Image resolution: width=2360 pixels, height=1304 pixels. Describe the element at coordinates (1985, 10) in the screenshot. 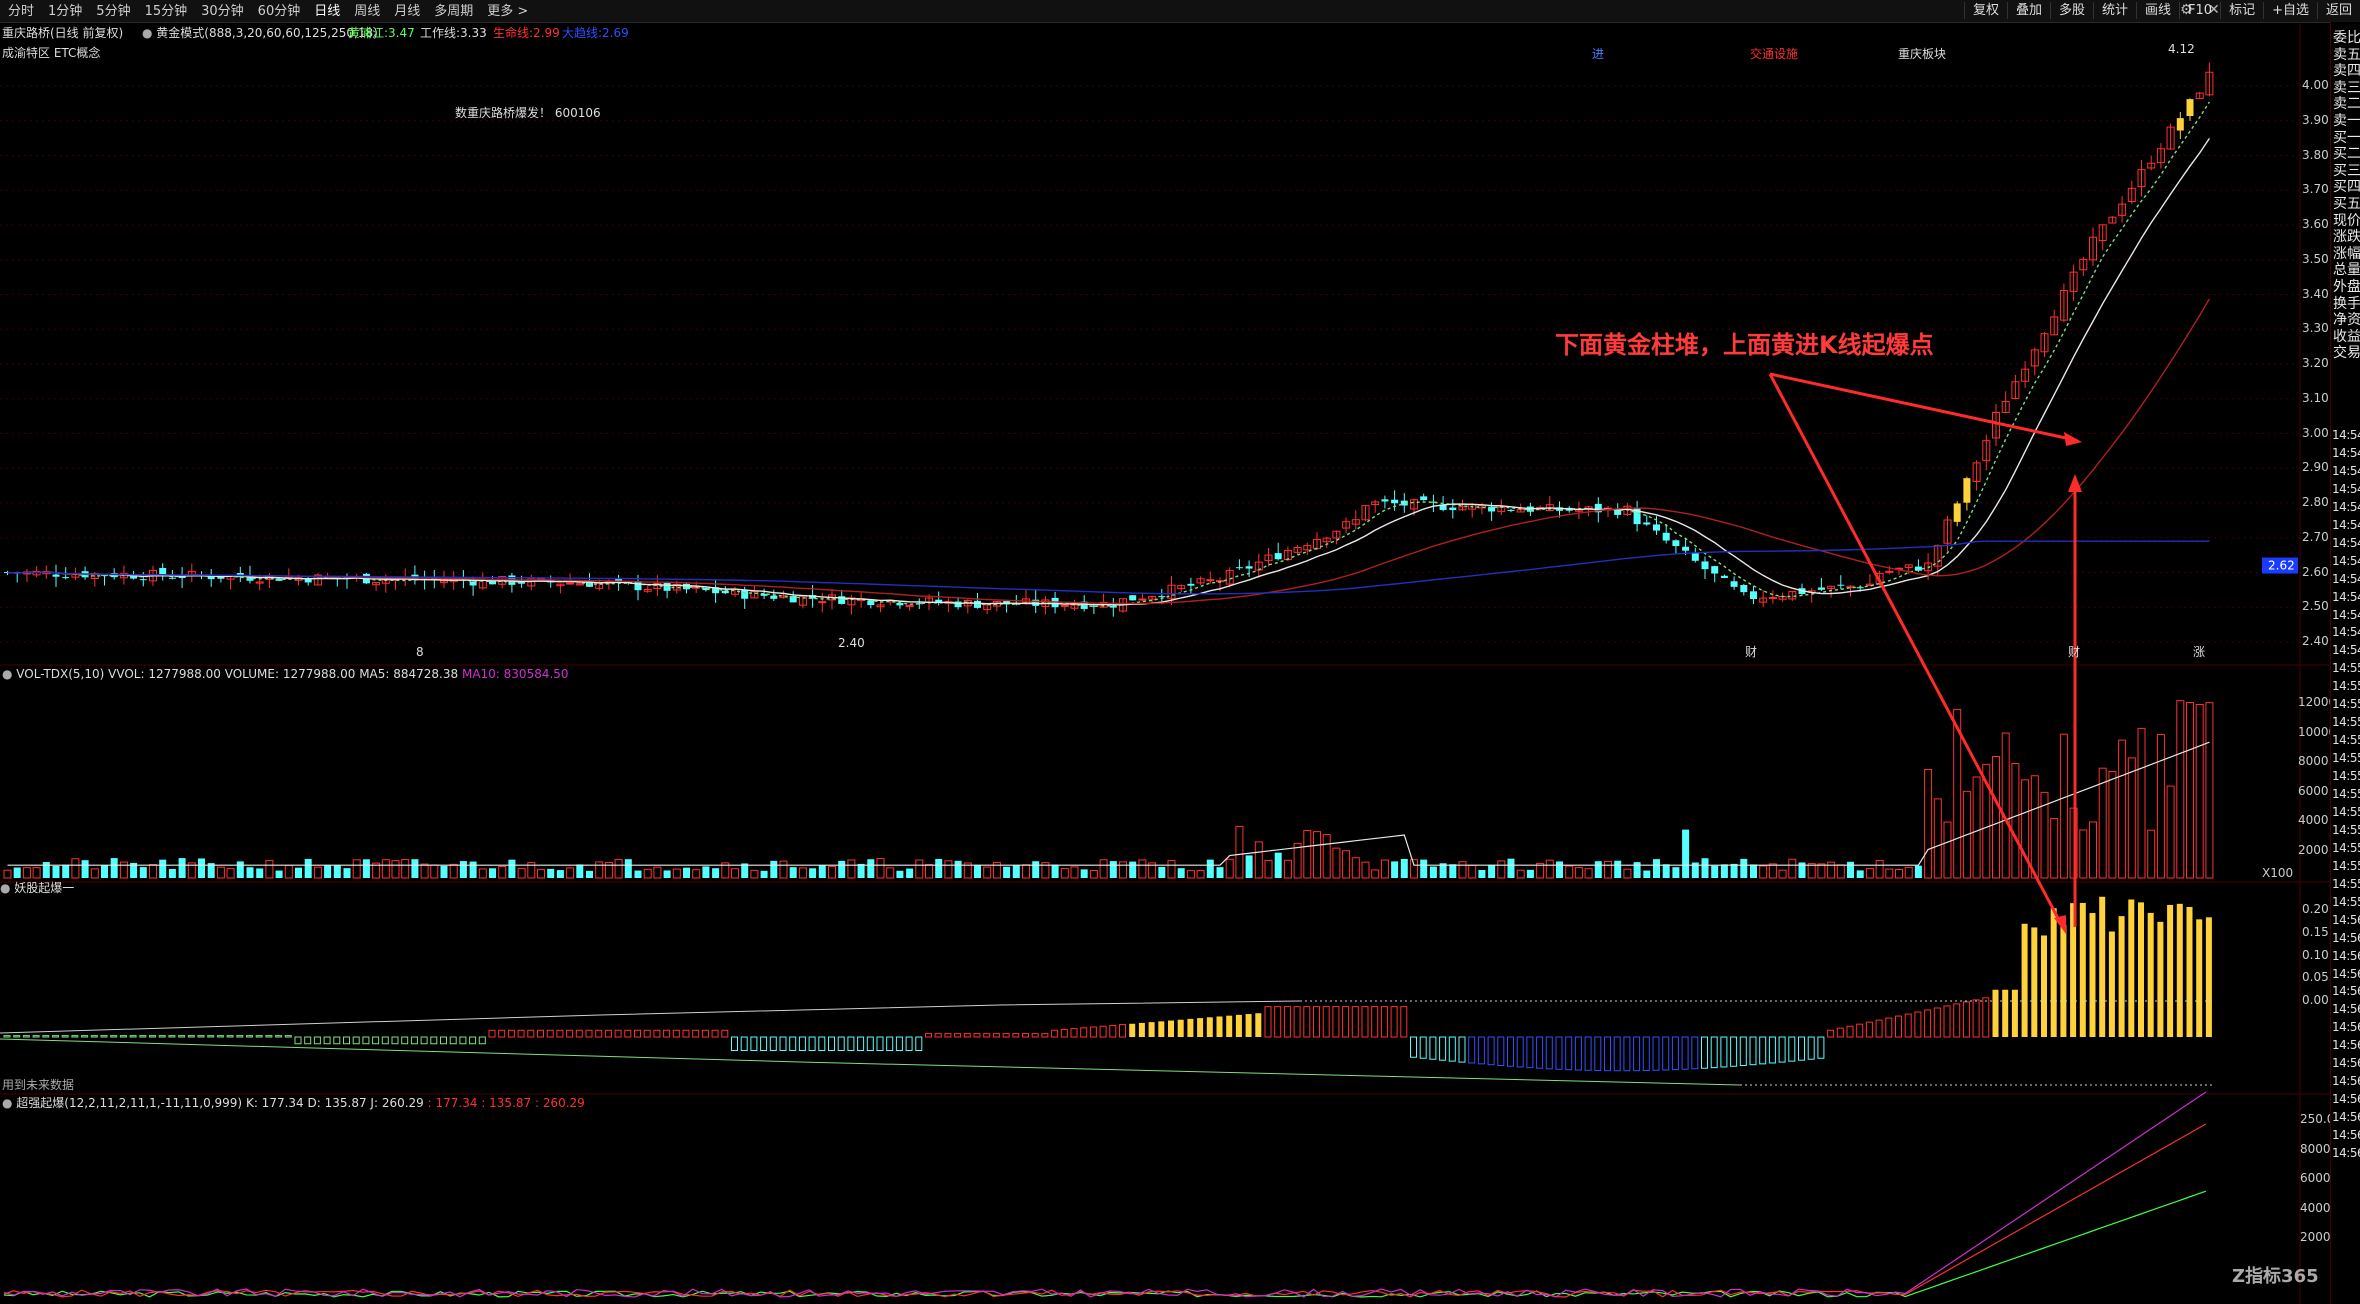

I see `fuquan-button: 复权` at that location.